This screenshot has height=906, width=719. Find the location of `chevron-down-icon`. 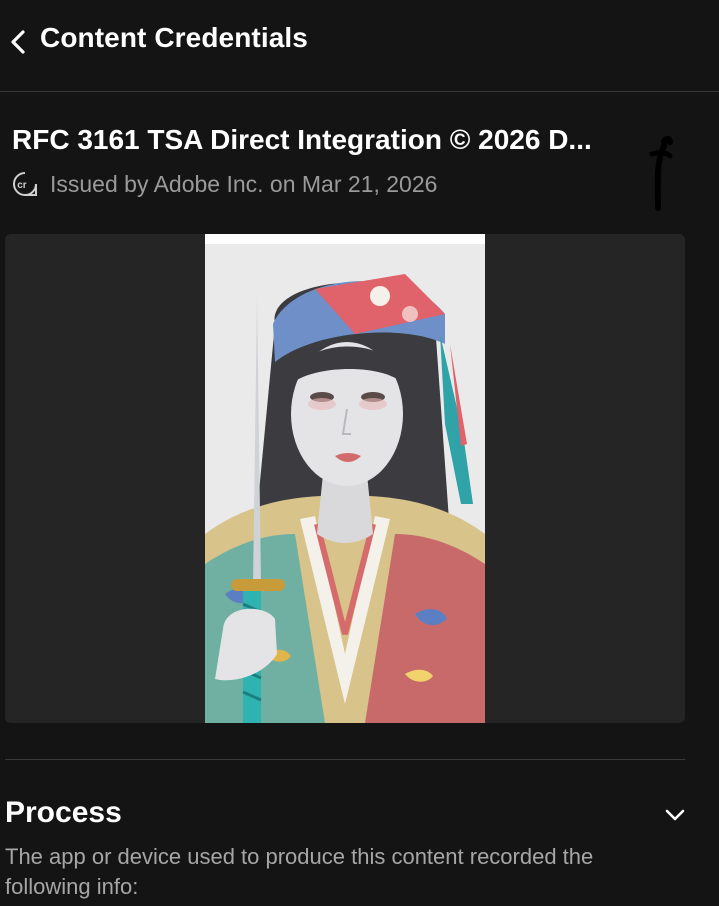

chevron-down-icon is located at coordinates (675, 815).